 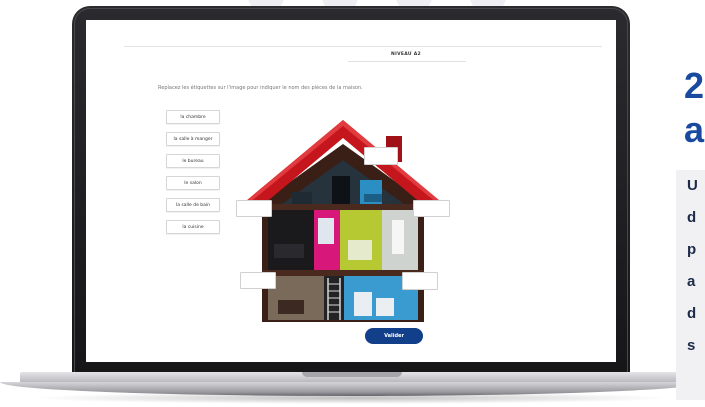 What do you see at coordinates (363, 46) in the screenshot?
I see `divider` at bounding box center [363, 46].